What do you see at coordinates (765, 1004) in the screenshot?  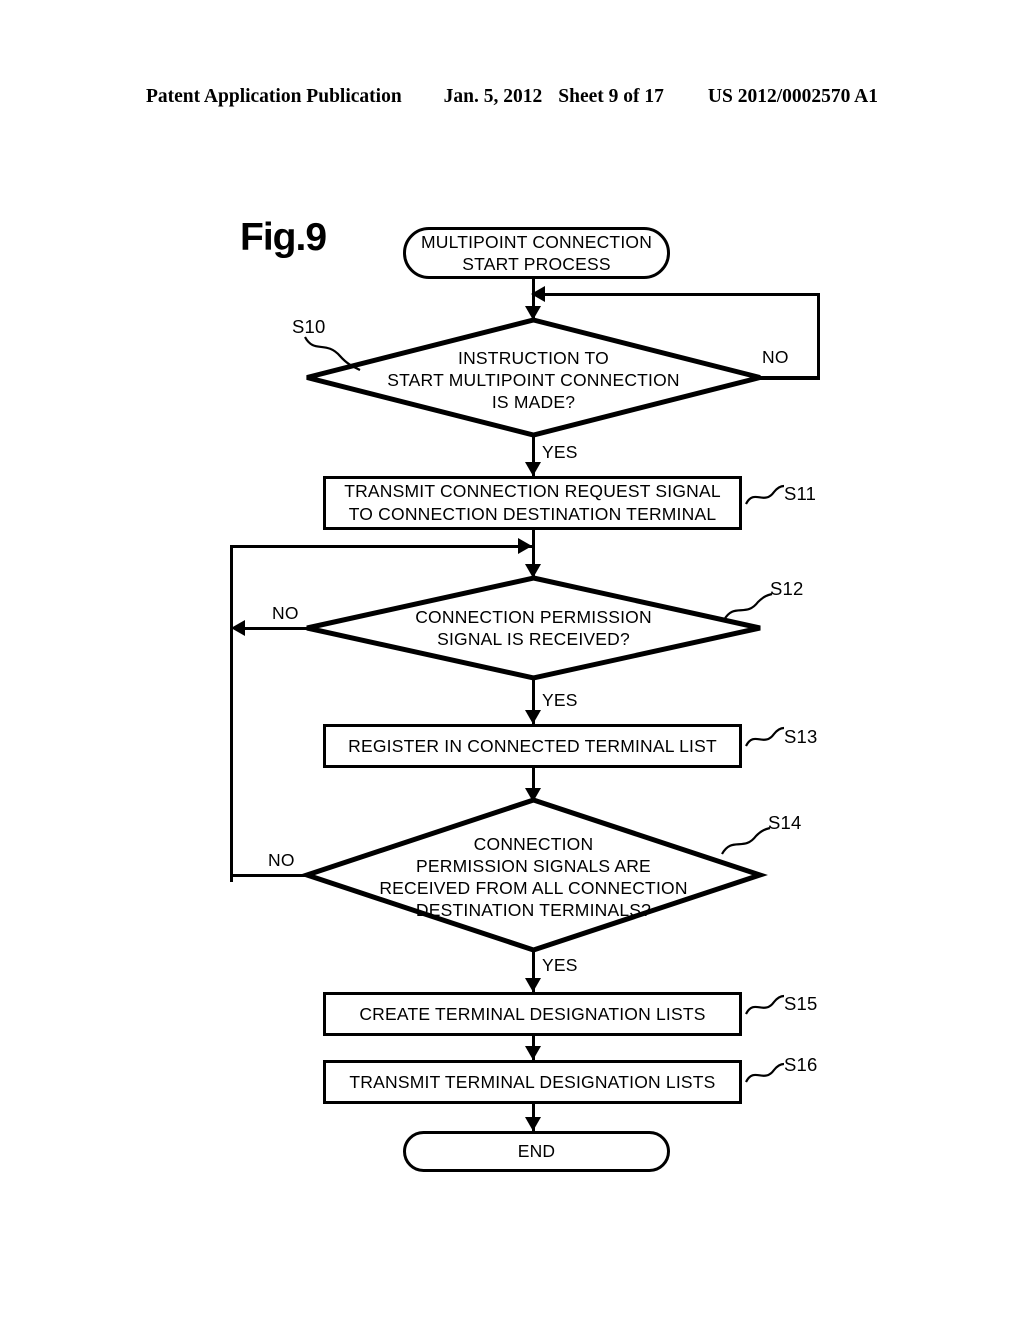 I see `leader-line-s15` at bounding box center [765, 1004].